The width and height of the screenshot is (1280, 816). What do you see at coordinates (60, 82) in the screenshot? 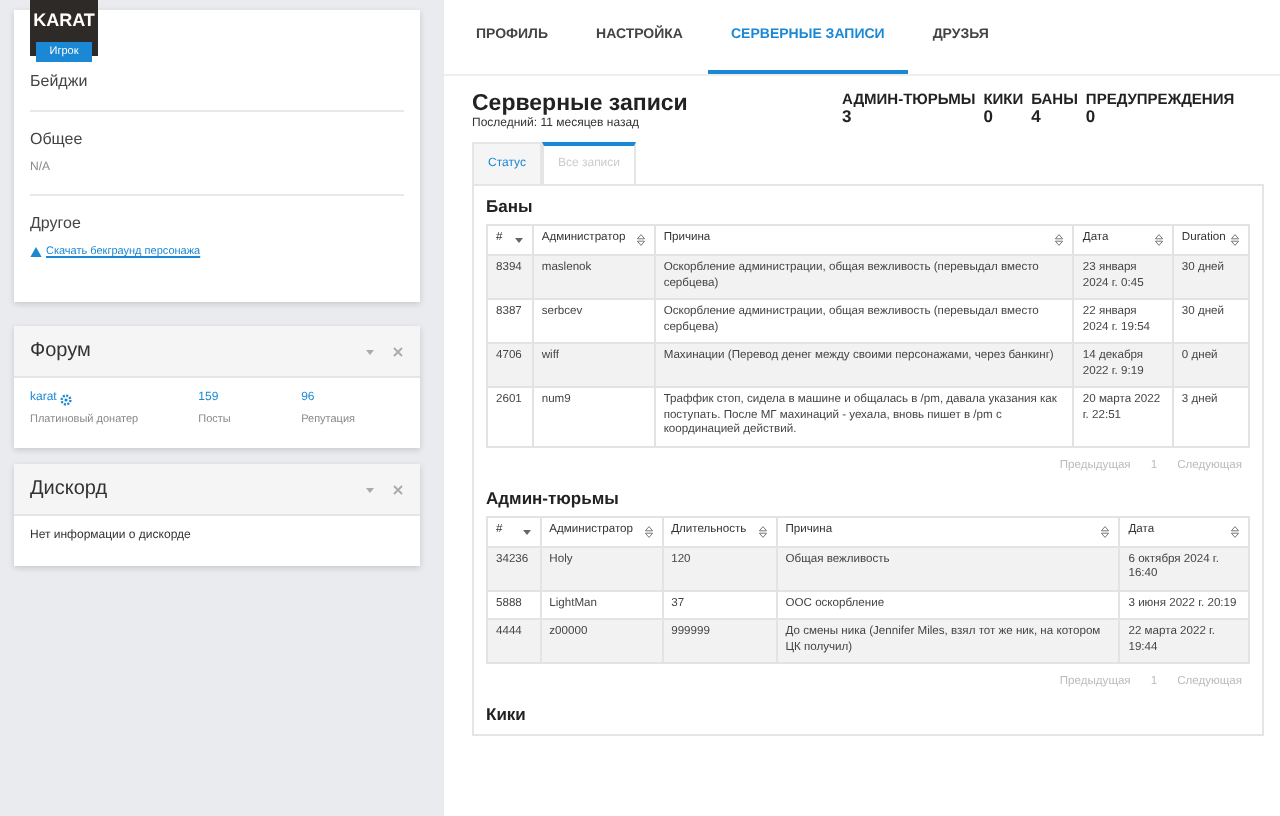
I see `section-title: Бейджи` at bounding box center [60, 82].